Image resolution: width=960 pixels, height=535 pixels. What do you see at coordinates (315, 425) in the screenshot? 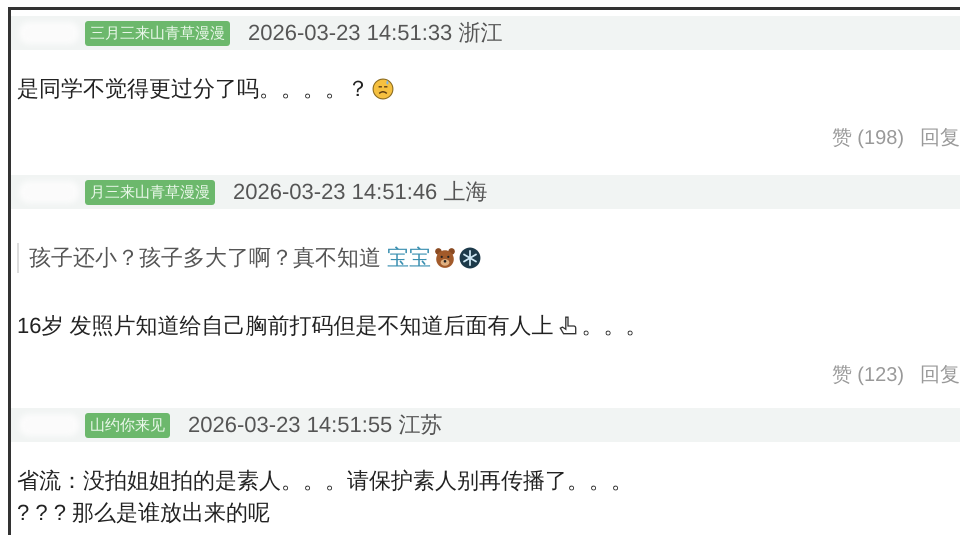
I see `comment-meta: 2026-03-23 14:51:55 江苏` at bounding box center [315, 425].